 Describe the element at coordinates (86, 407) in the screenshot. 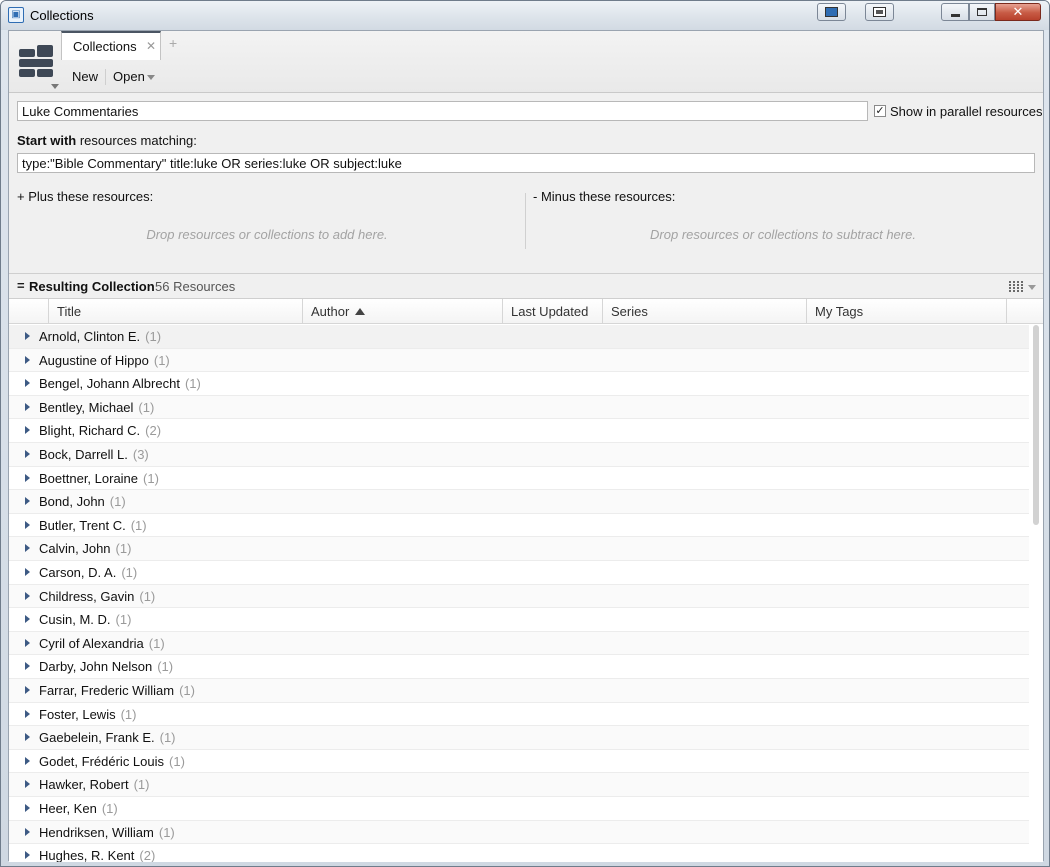

I see `author-label: Bentley, Michael` at that location.